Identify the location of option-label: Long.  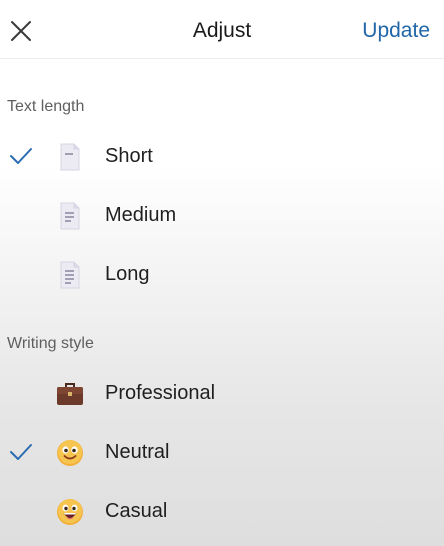
(127, 274).